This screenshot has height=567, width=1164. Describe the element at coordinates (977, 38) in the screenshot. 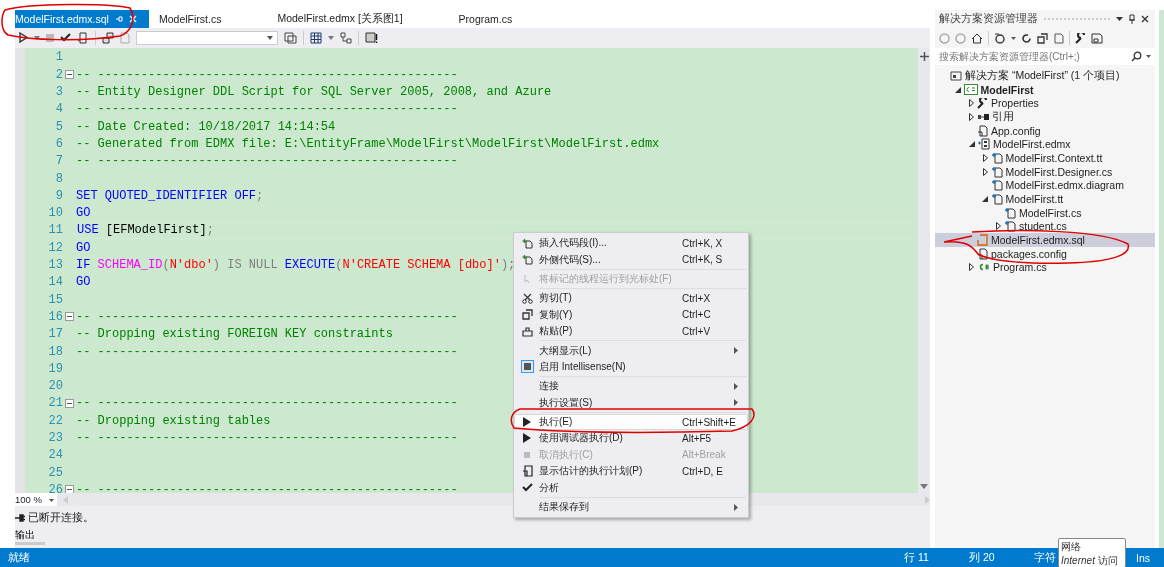

I see `home-icon` at that location.